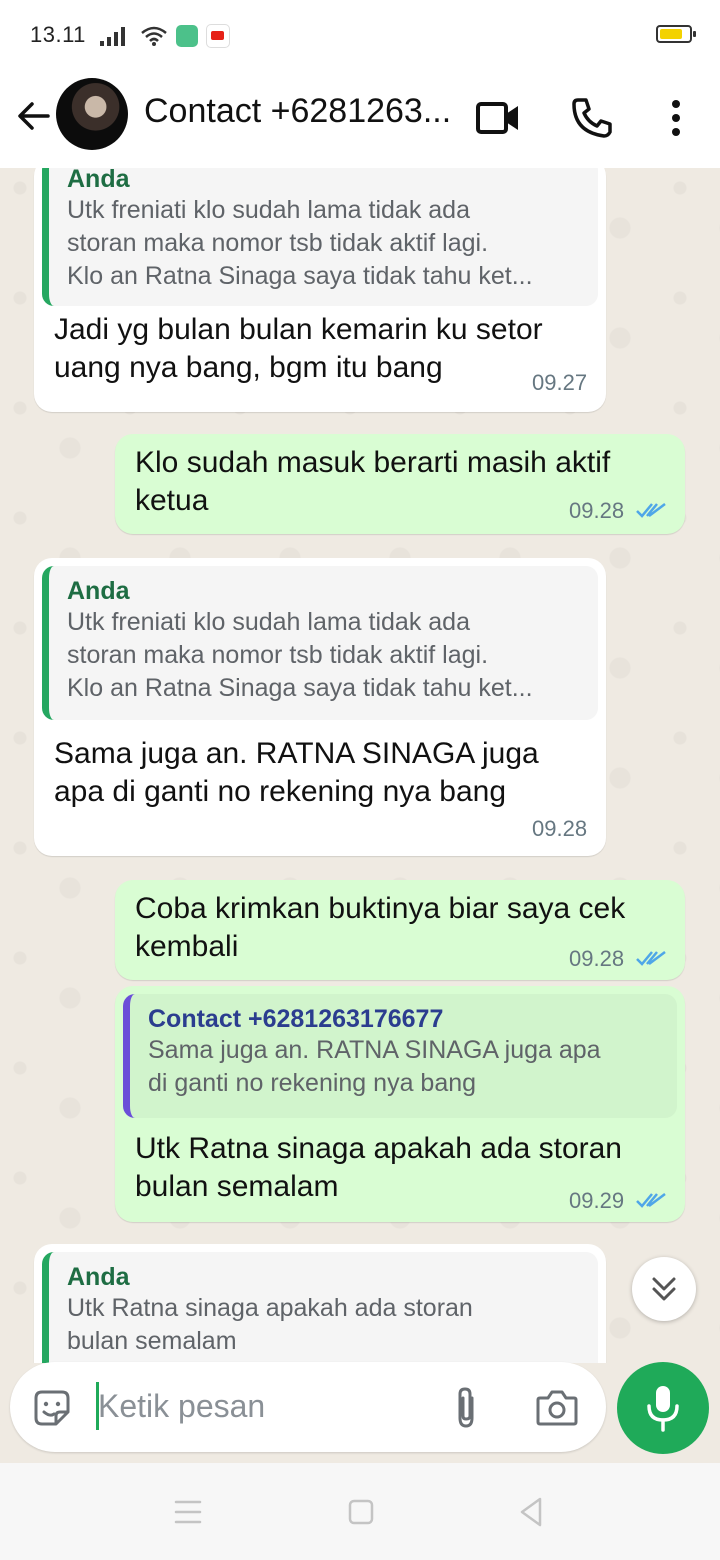 This screenshot has height=1560, width=720. What do you see at coordinates (34, 116) in the screenshot?
I see `arrow-left-icon` at bounding box center [34, 116].